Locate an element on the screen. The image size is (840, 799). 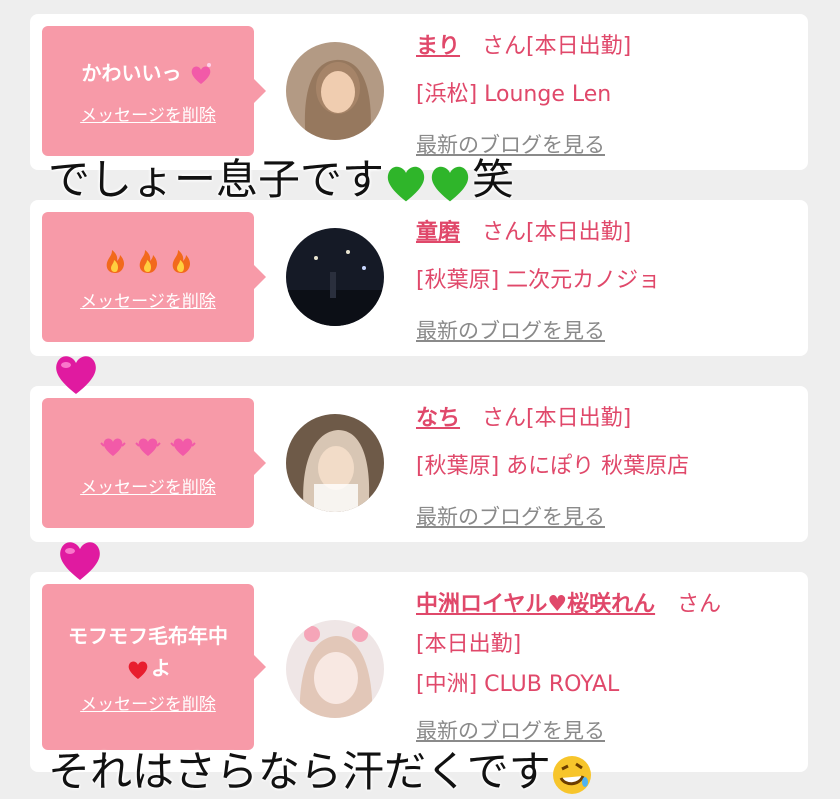
message-bubble: モフモフ毛布年中 よ メッセージを削除 is located at coordinates (154, 667).